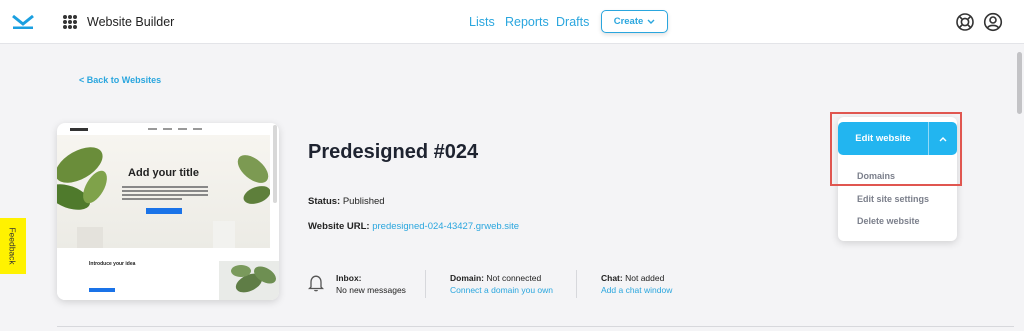 Image resolution: width=1024 pixels, height=331 pixels. What do you see at coordinates (636, 290) in the screenshot?
I see `add-chat-link: Add a chat window` at bounding box center [636, 290].